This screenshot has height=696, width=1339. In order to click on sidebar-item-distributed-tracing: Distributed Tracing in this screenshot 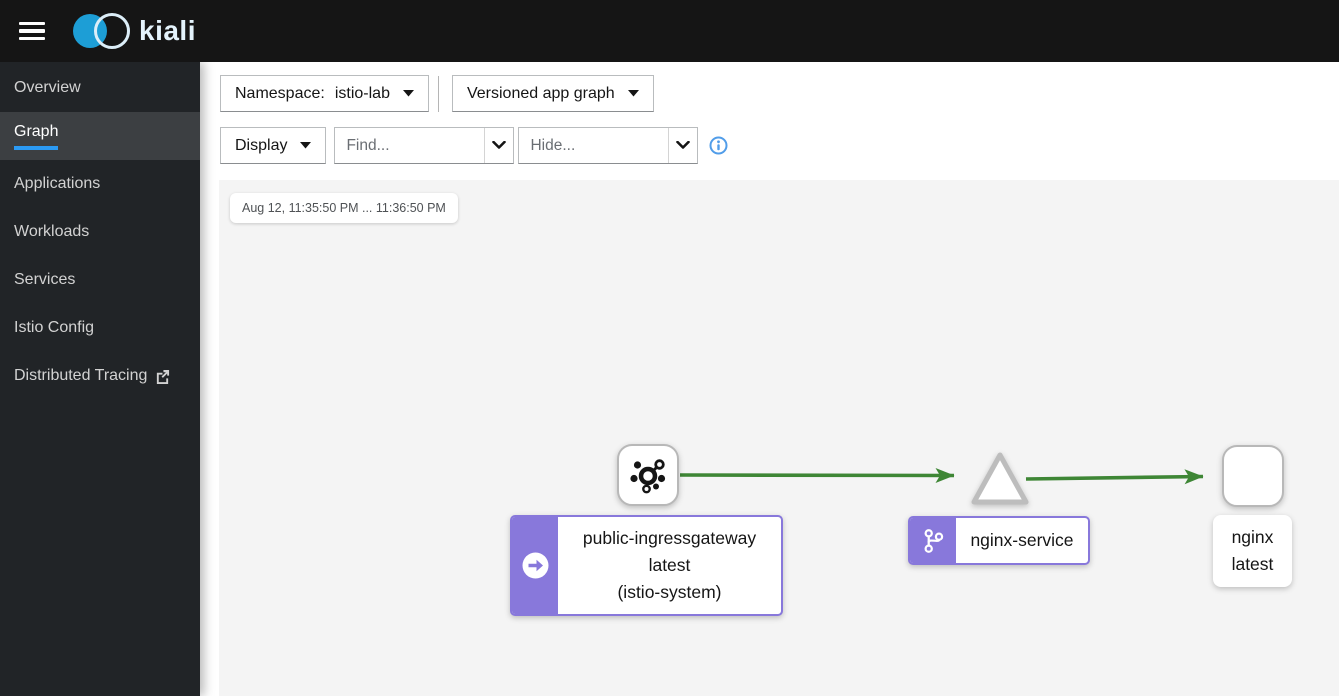, I will do `click(100, 376)`.